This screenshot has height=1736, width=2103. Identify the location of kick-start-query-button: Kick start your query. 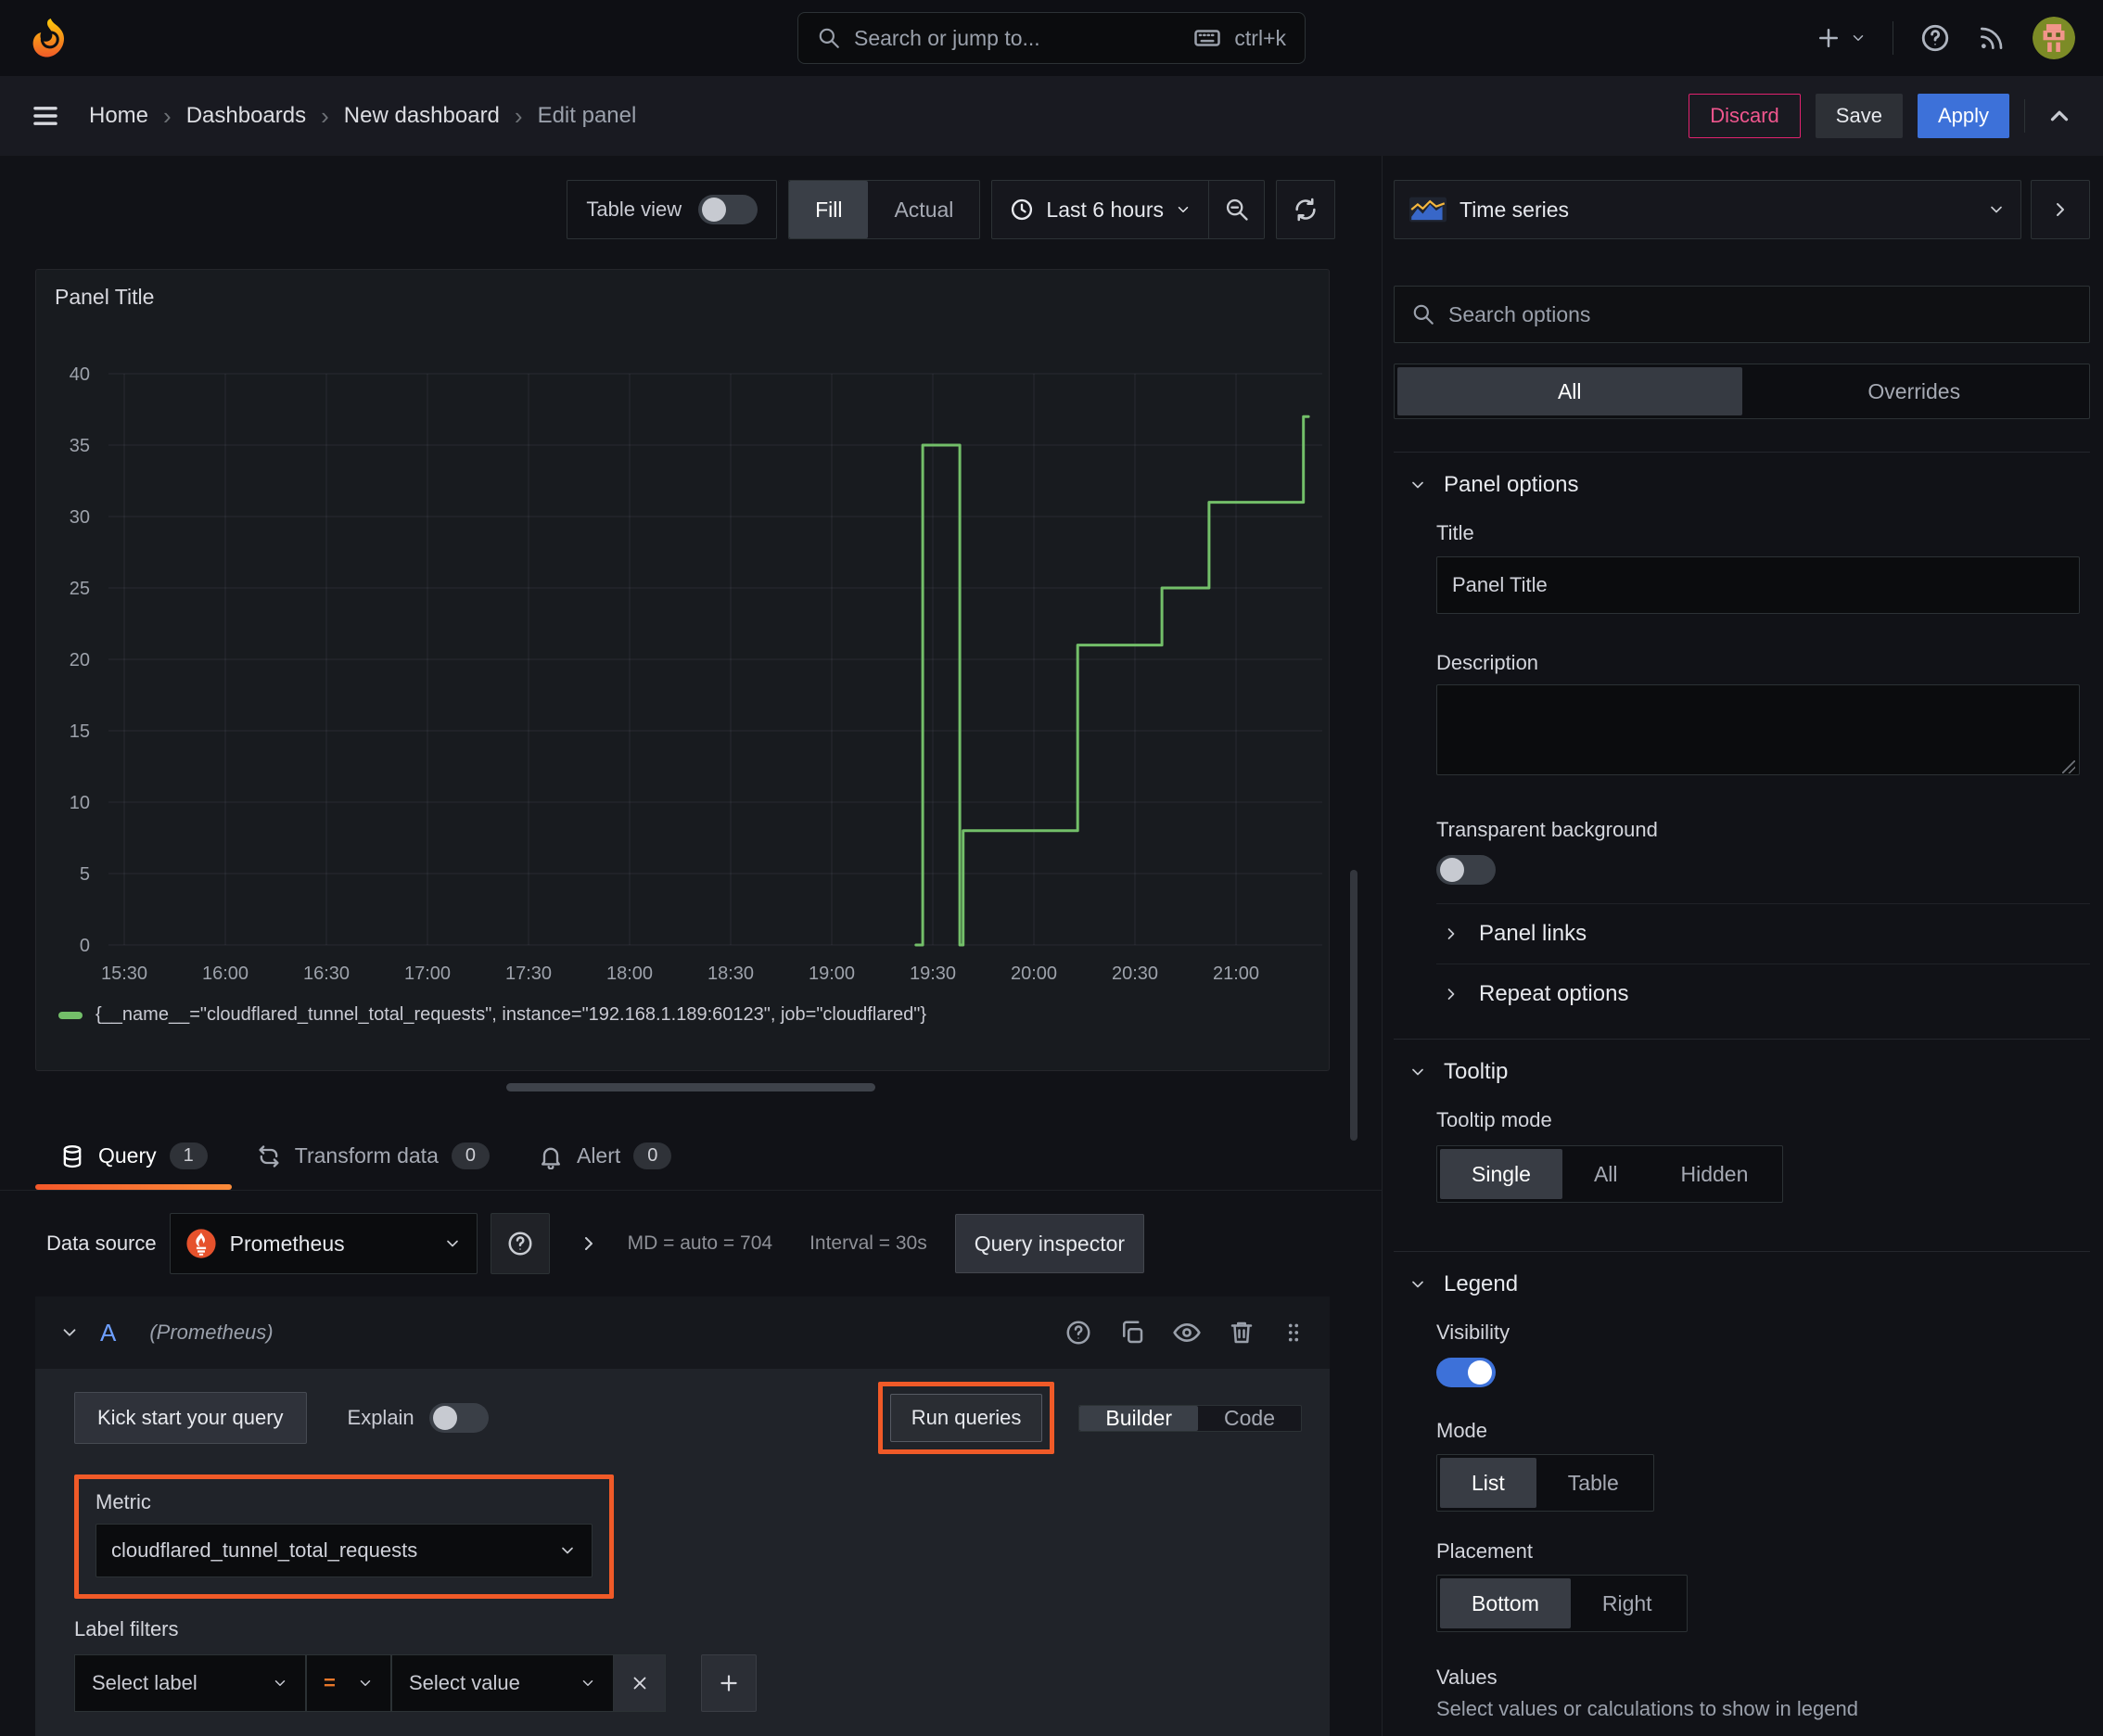
(190, 1418).